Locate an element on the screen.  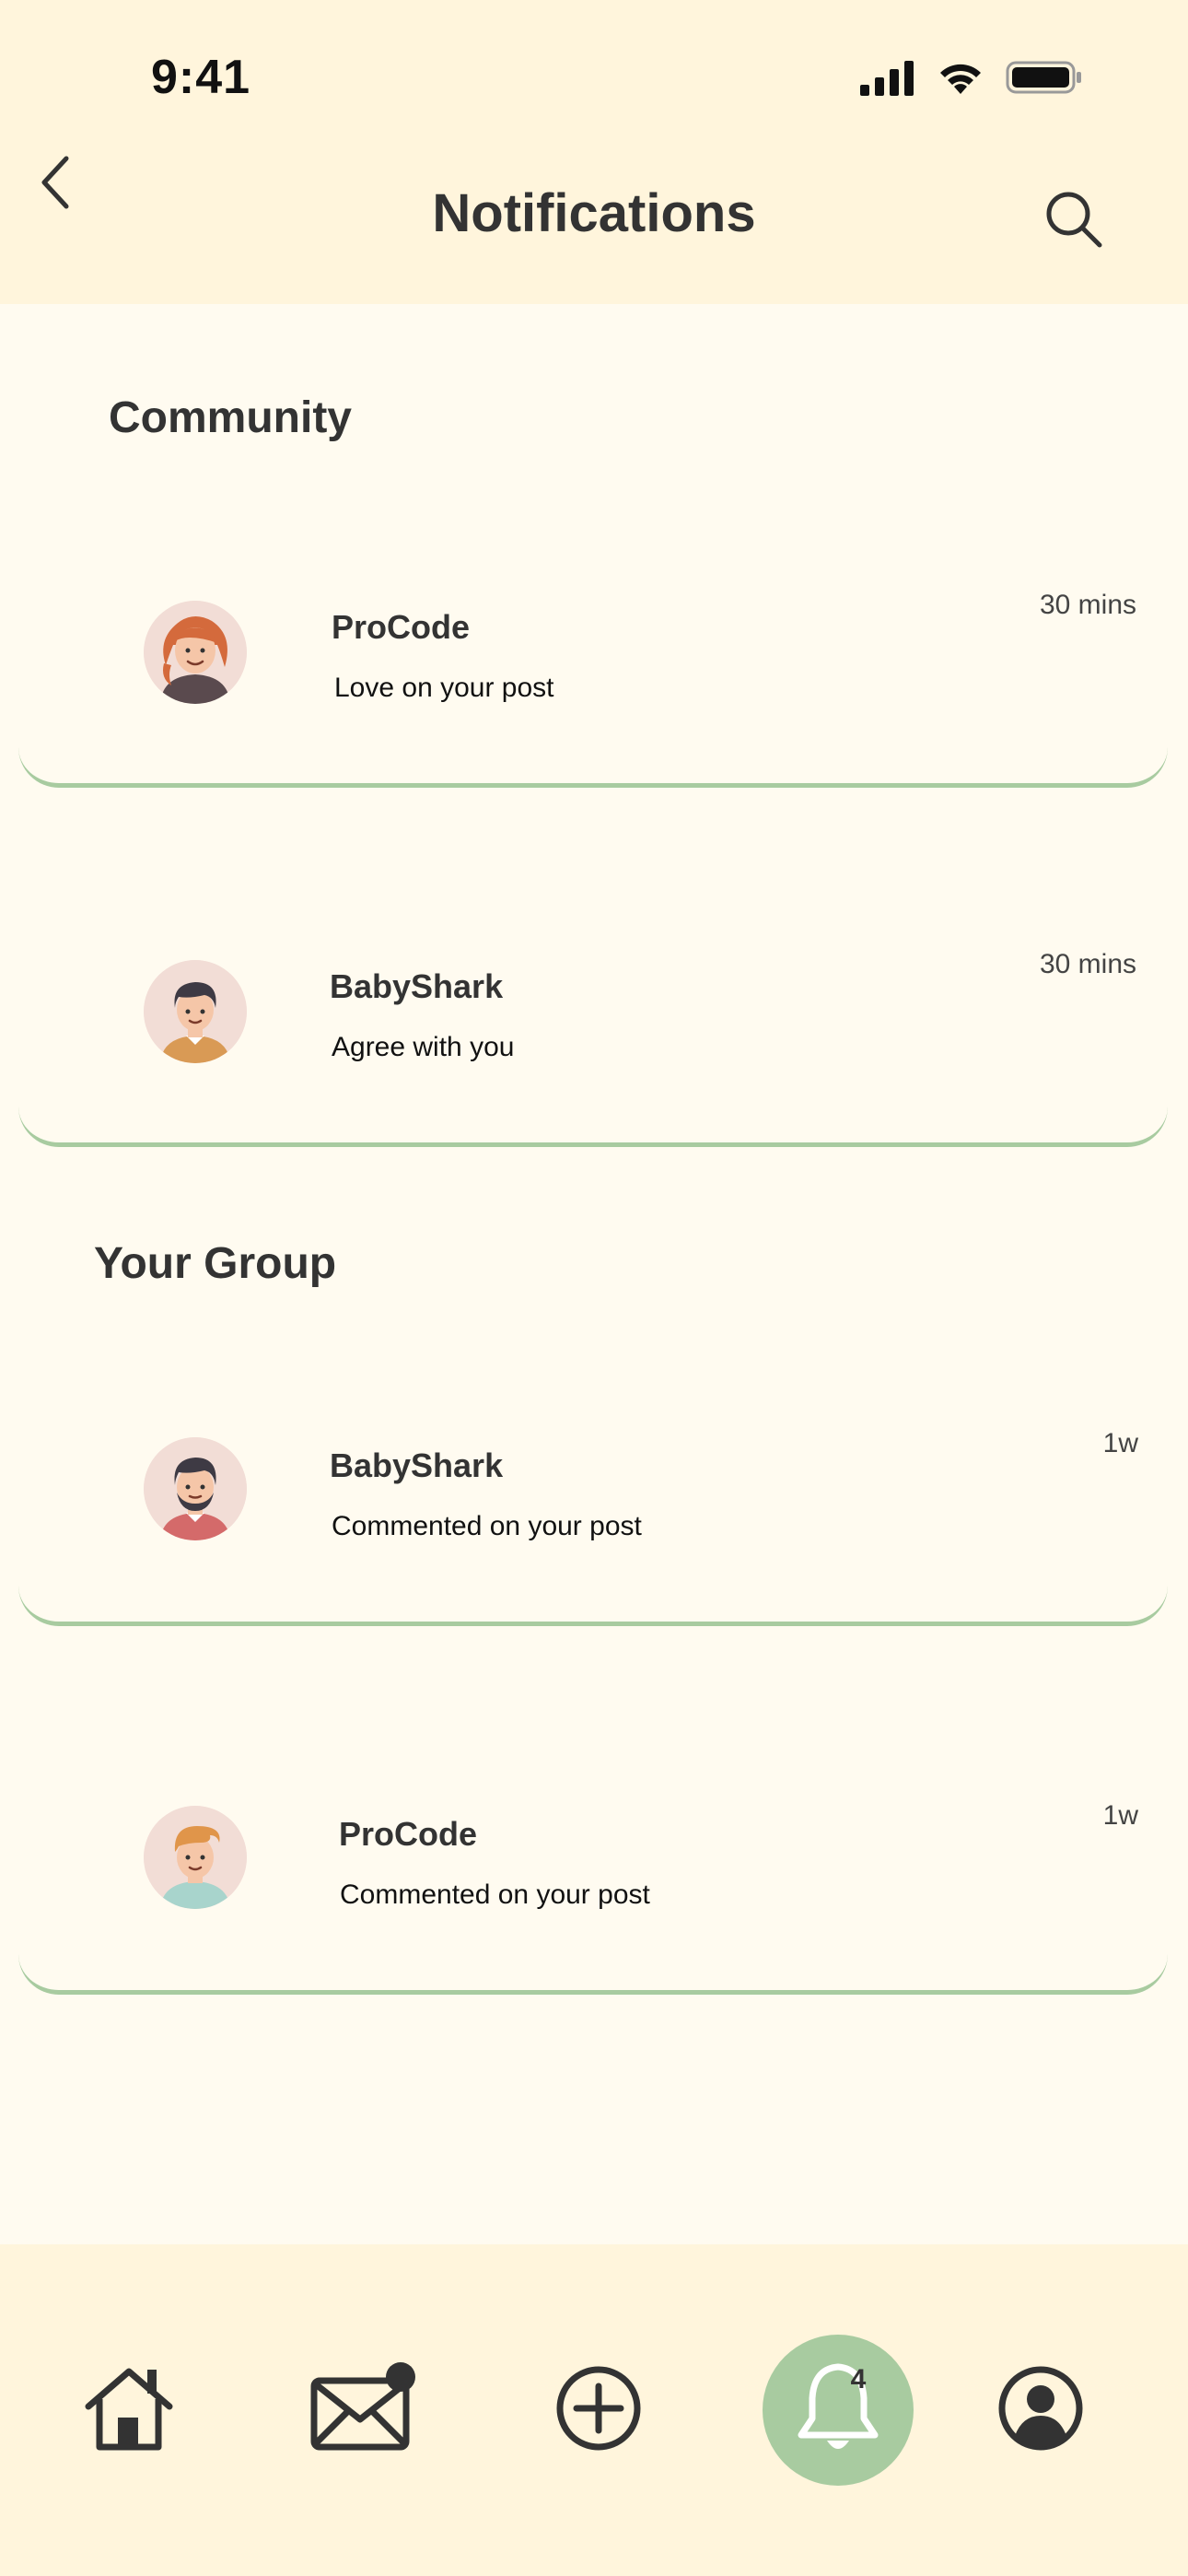
nav-home-button is located at coordinates (129, 2410).